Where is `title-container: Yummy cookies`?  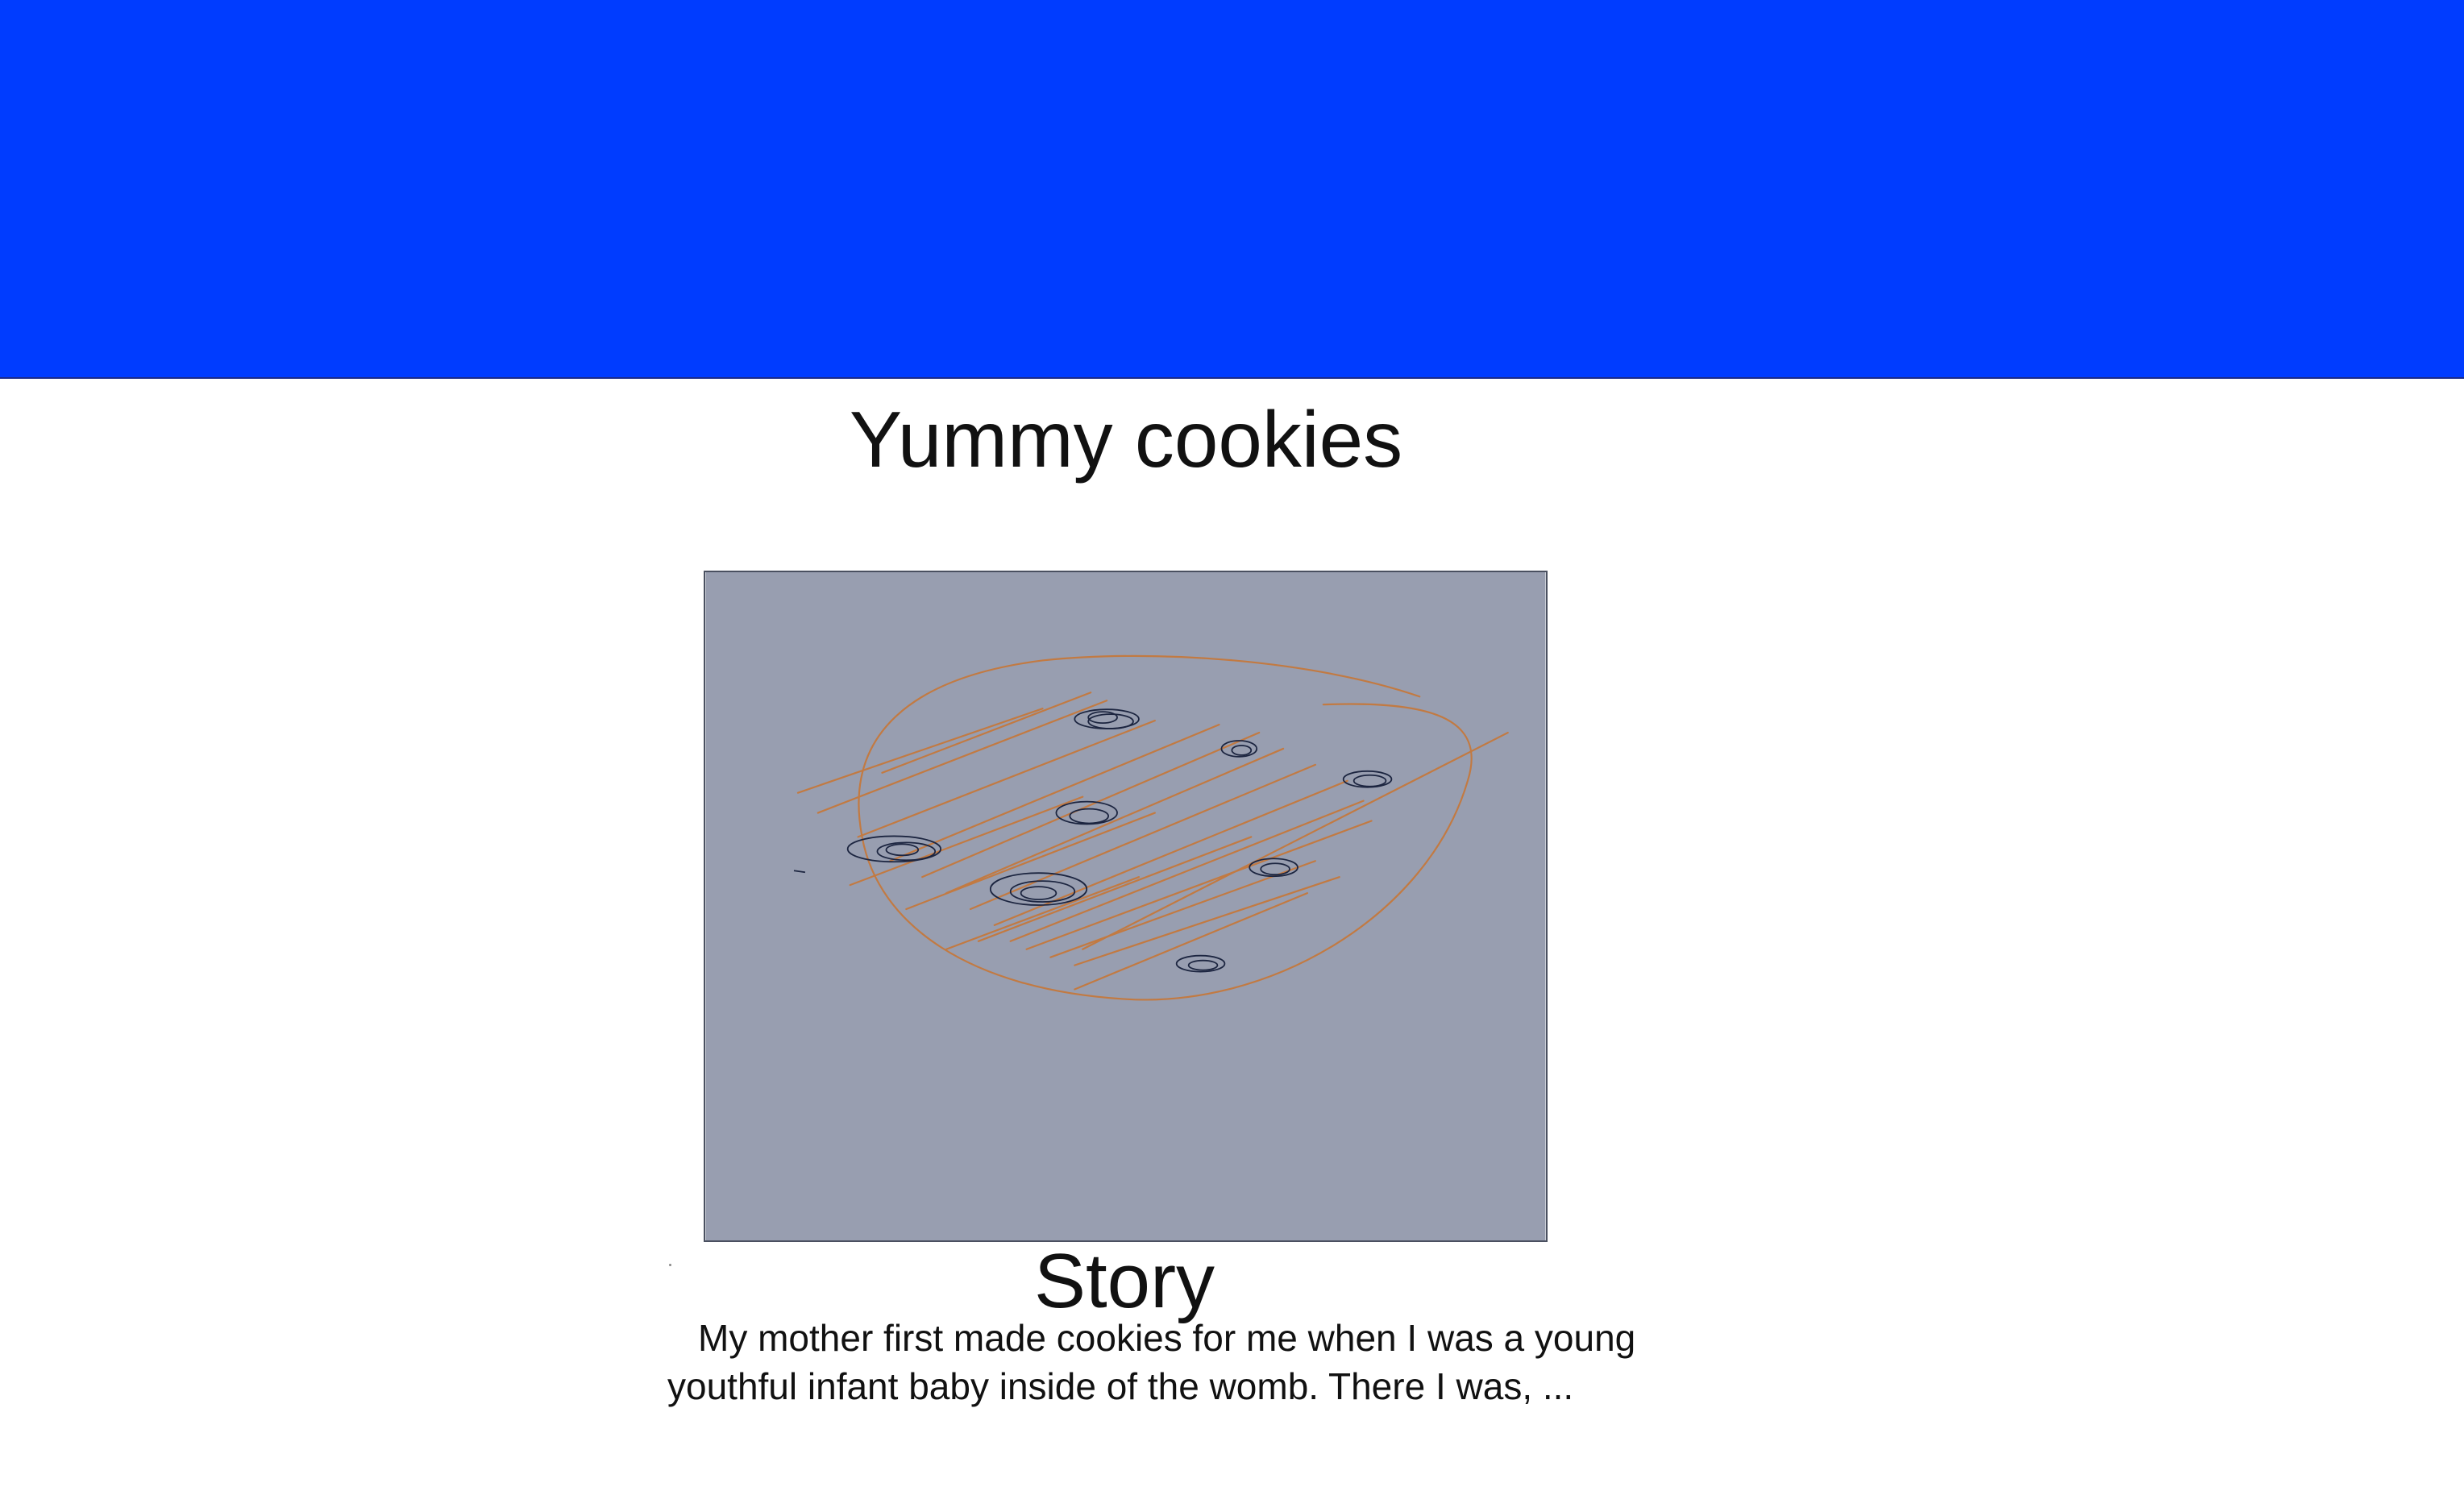 title-container: Yummy cookies is located at coordinates (1126, 439).